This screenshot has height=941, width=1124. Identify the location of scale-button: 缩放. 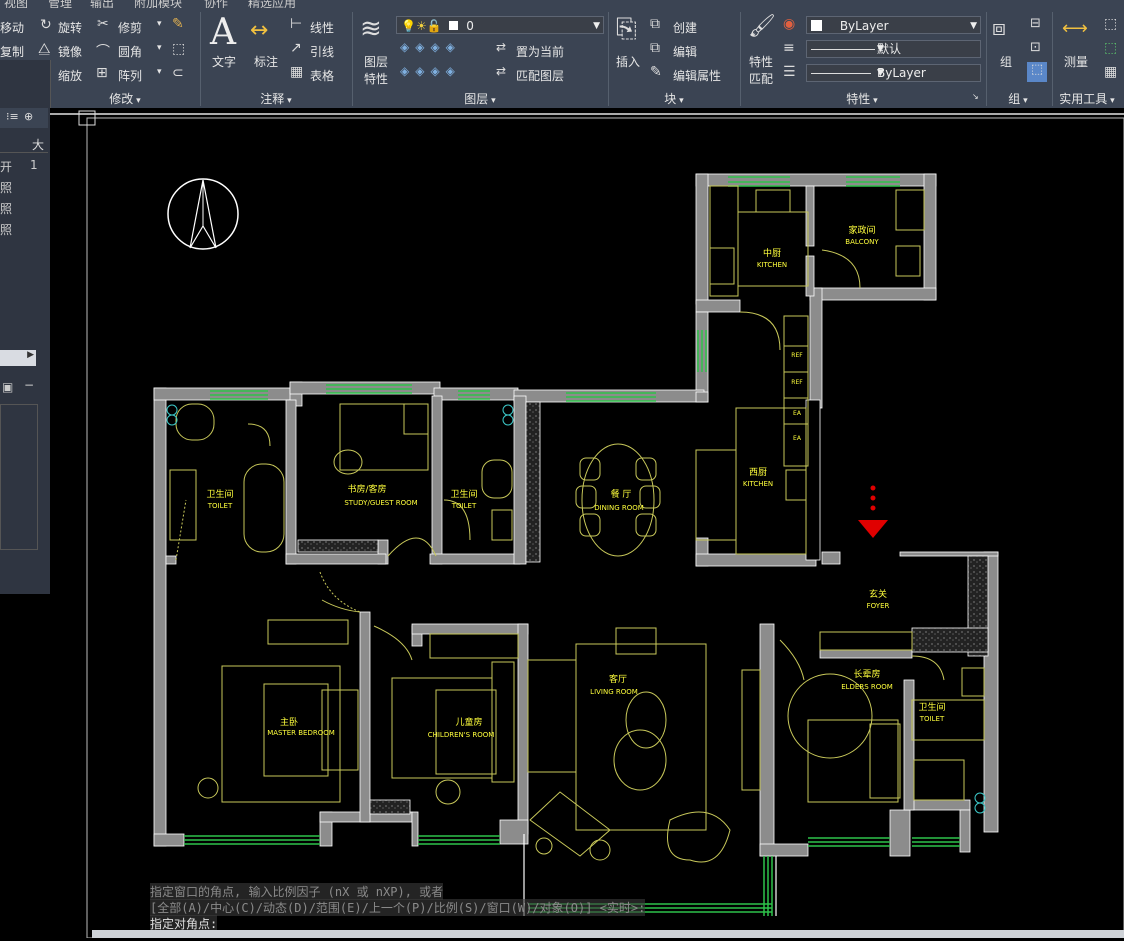
(70, 75).